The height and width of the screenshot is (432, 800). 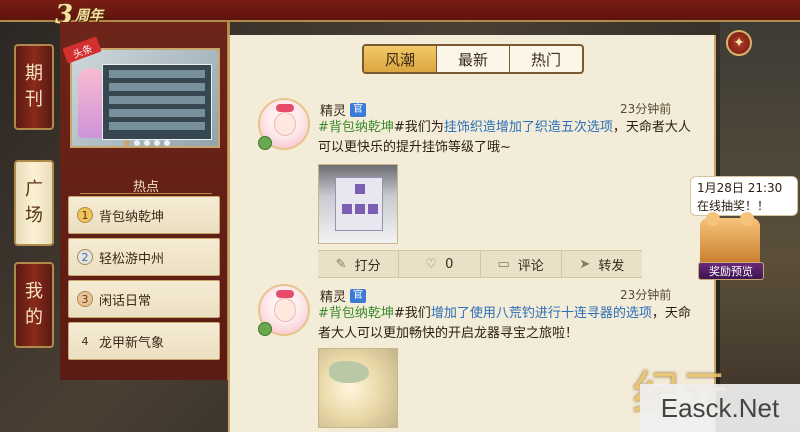 I want to click on rank-badge: 4, so click(x=85, y=341).